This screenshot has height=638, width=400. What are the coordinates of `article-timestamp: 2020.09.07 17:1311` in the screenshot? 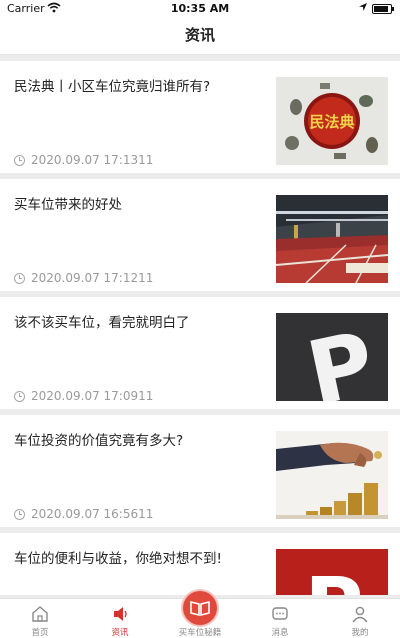 It's located at (92, 160).